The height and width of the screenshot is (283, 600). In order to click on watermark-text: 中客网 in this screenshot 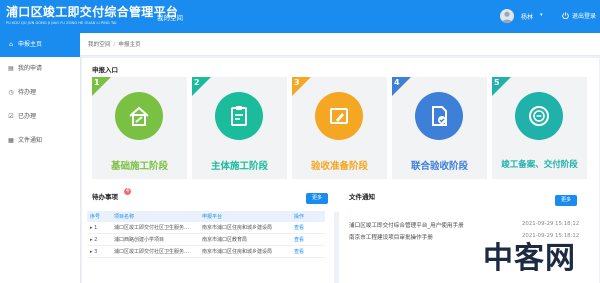, I will do `click(529, 258)`.